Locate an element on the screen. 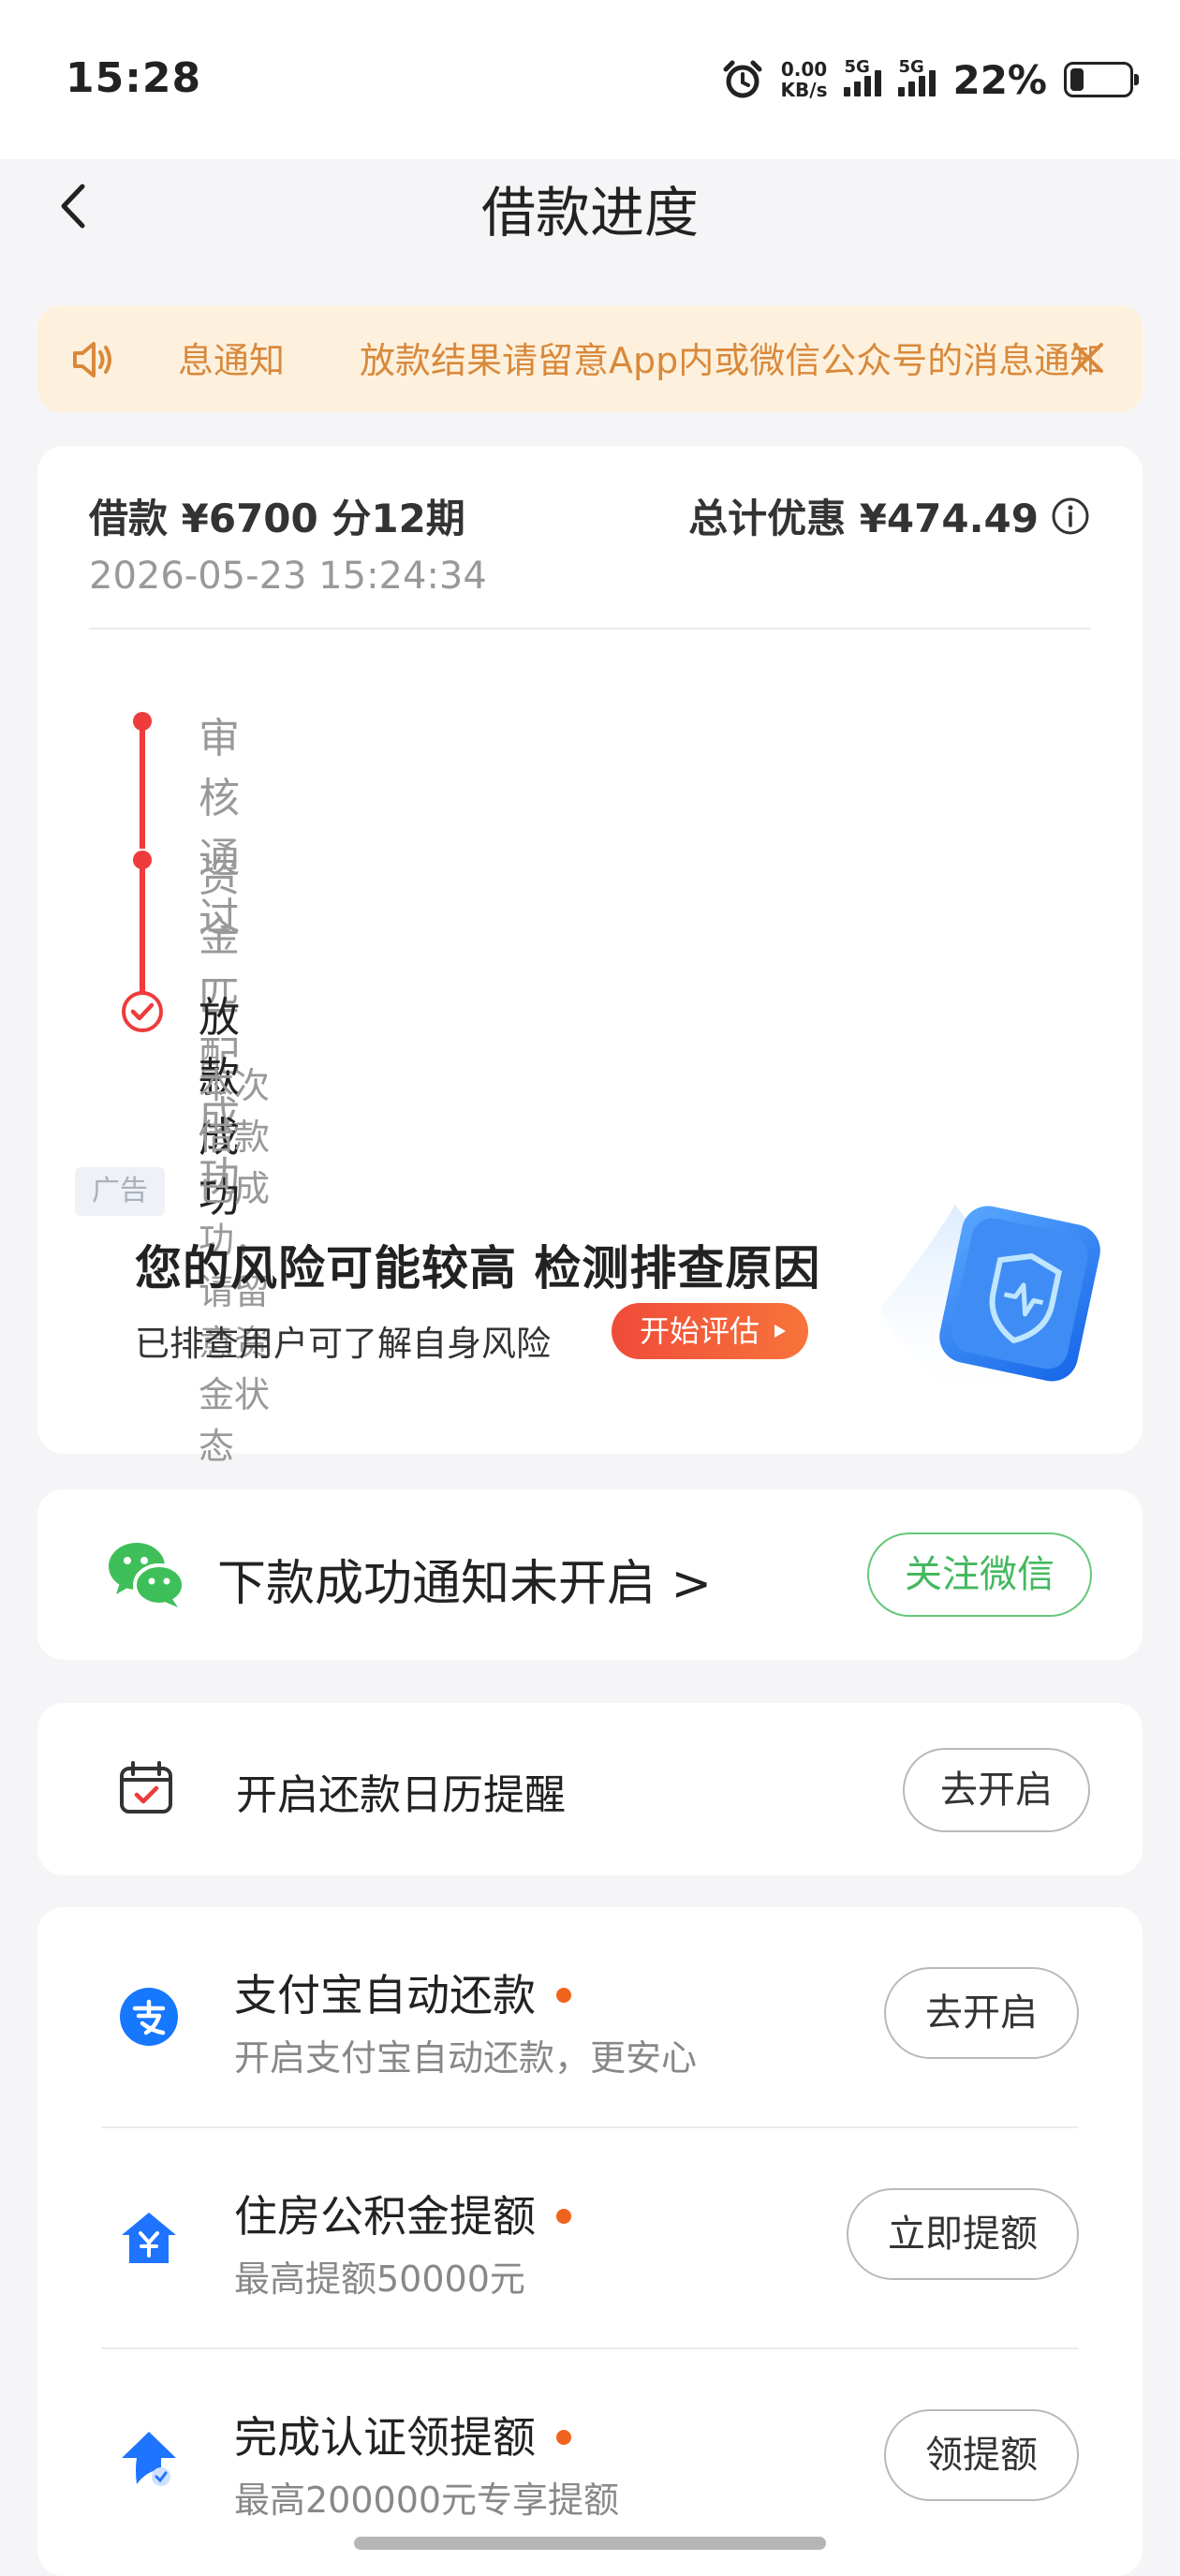 The height and width of the screenshot is (2576, 1180). signal-icon-1: 5G is located at coordinates (863, 76).